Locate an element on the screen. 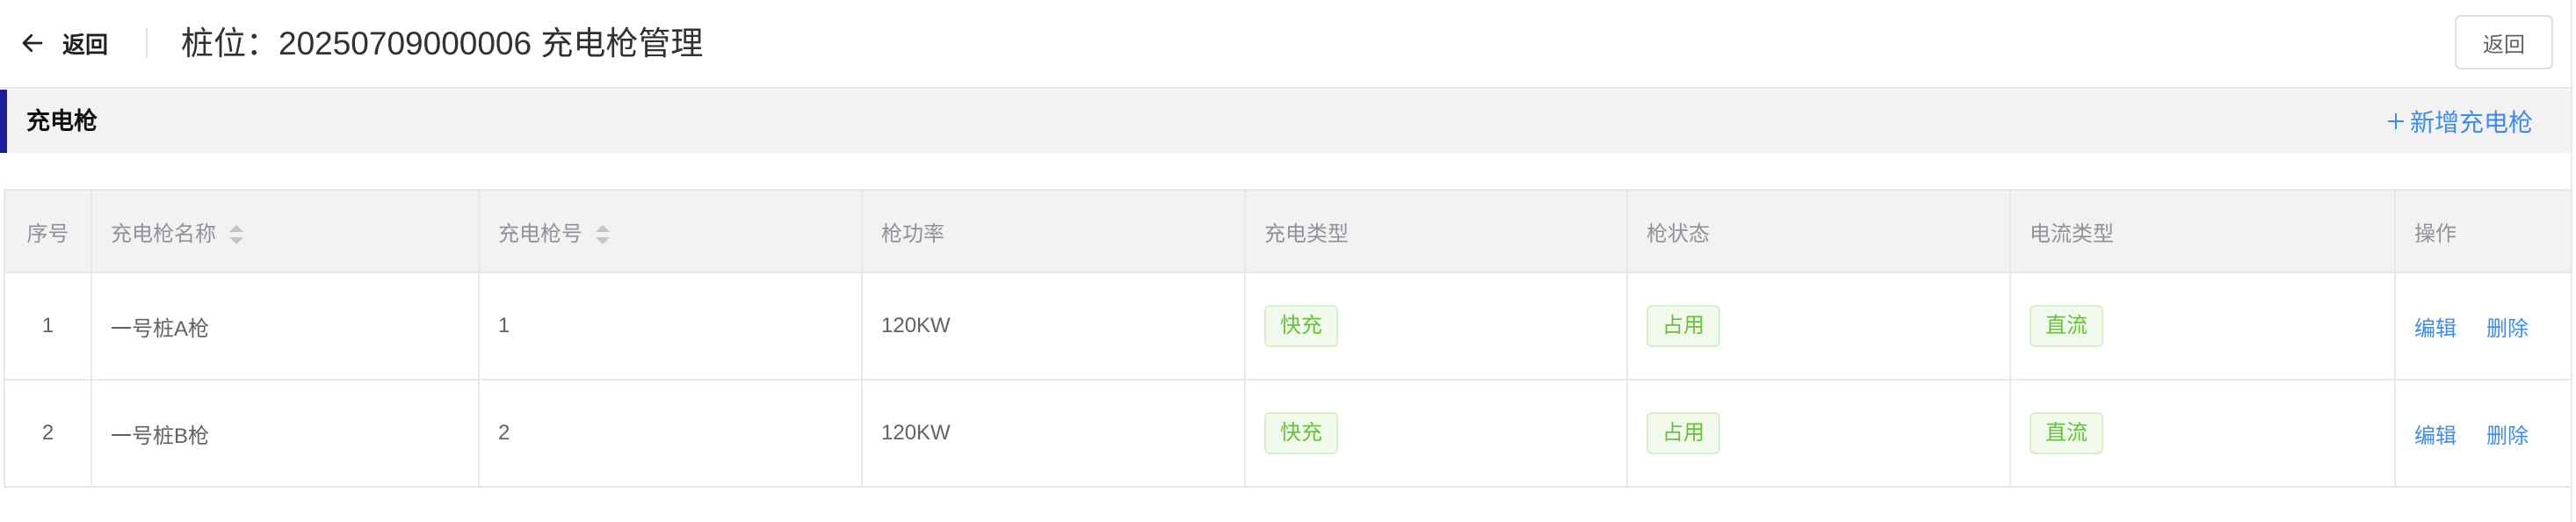 This screenshot has width=2576, height=522. cell-index: 1 is located at coordinates (48, 326).